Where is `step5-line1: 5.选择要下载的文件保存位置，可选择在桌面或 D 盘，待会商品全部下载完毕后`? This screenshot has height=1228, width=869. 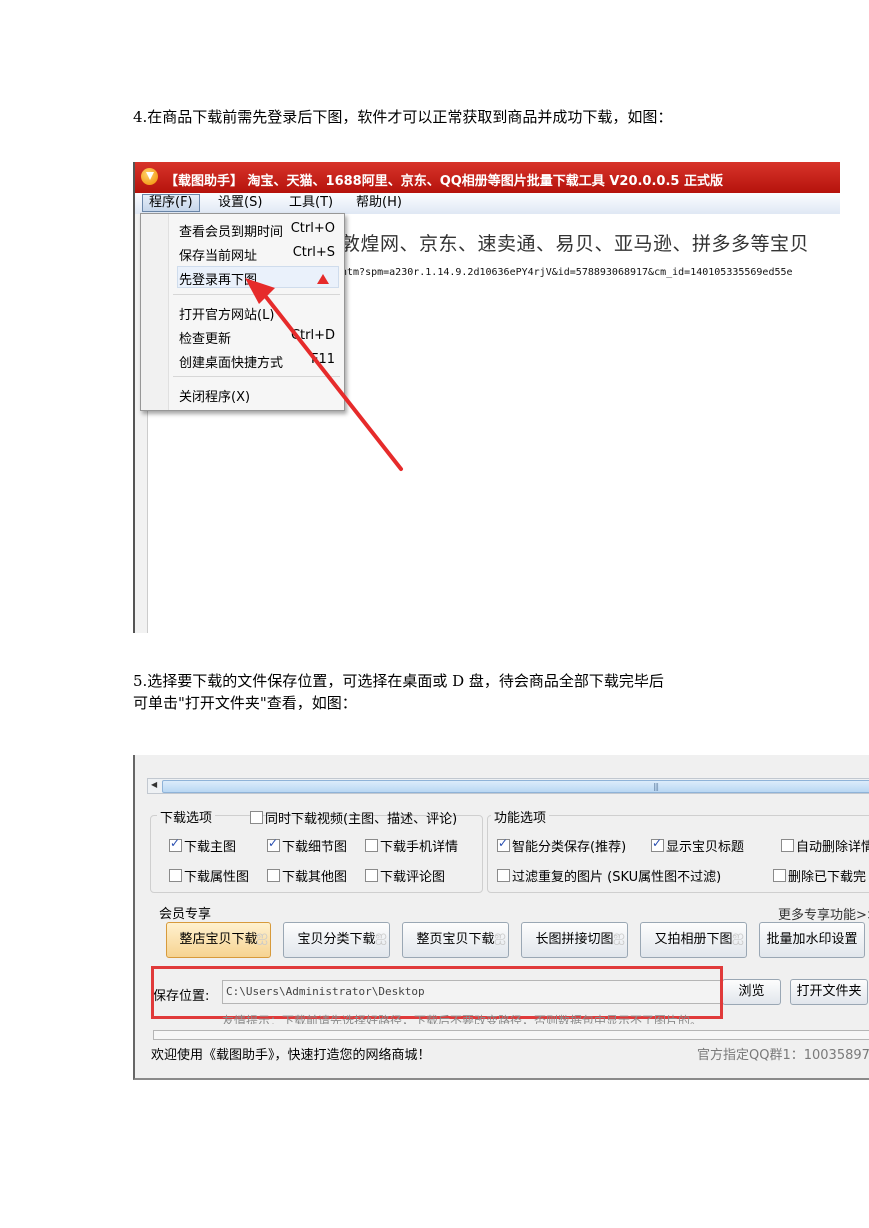 step5-line1: 5.选择要下载的文件保存位置，可选择在桌面或 D 盘，待会商品全部下载完毕后 is located at coordinates (398, 681).